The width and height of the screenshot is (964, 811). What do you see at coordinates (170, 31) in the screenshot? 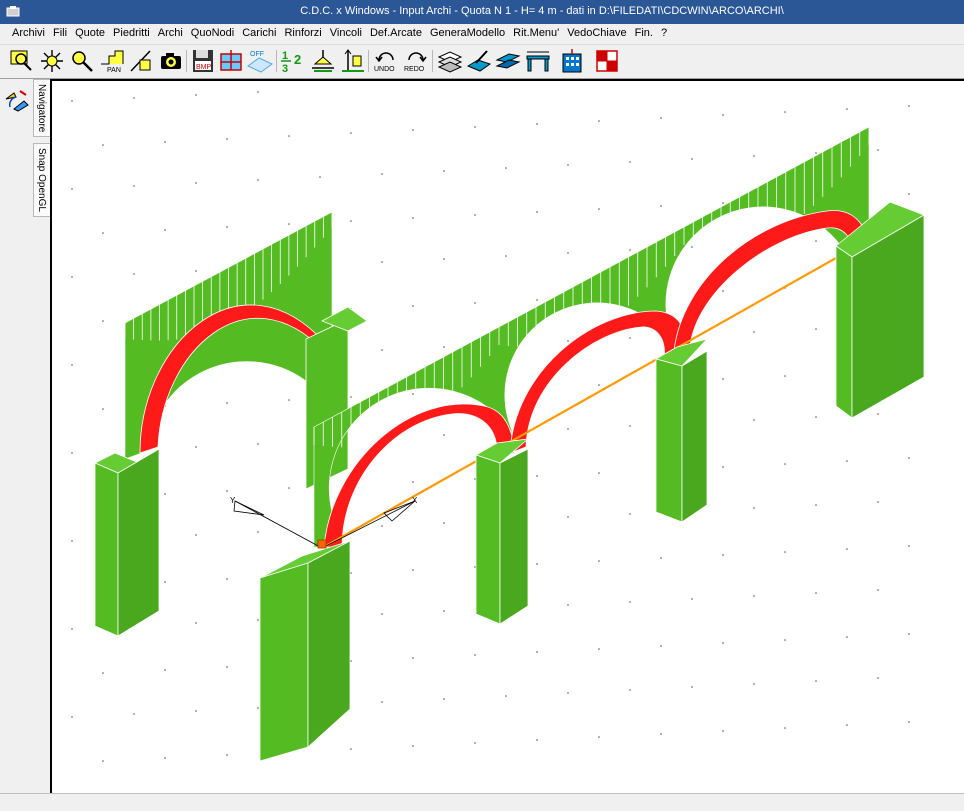
I see `menu-item-archi: Archi` at bounding box center [170, 31].